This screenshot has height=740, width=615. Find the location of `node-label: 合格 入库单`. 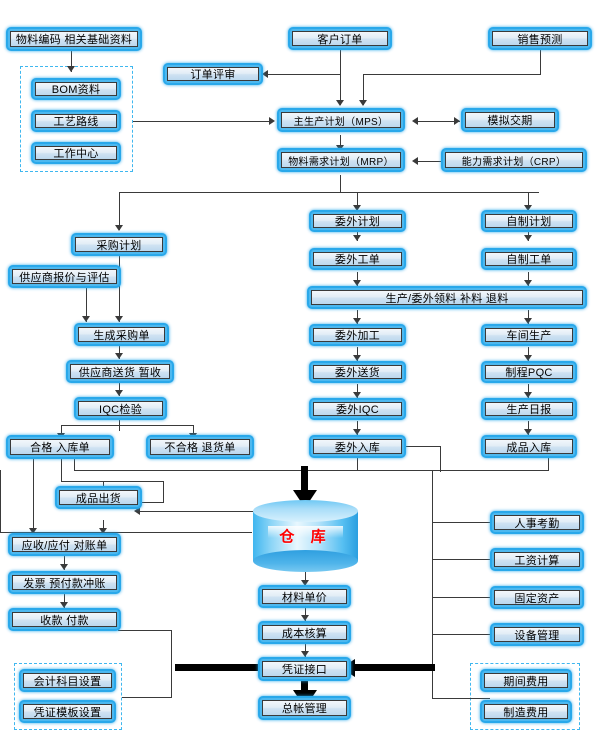

node-label: 合格 入库单 is located at coordinates (60, 447).